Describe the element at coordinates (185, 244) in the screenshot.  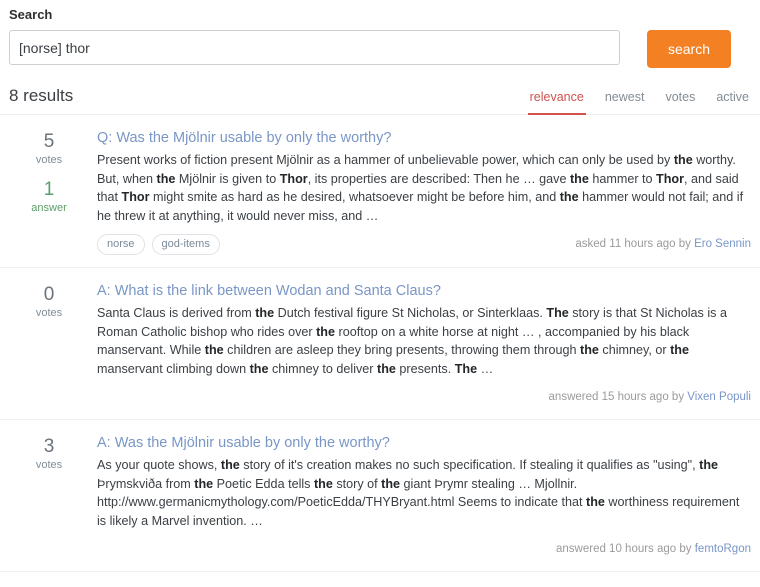
I see `tag-god-items: god-items` at that location.